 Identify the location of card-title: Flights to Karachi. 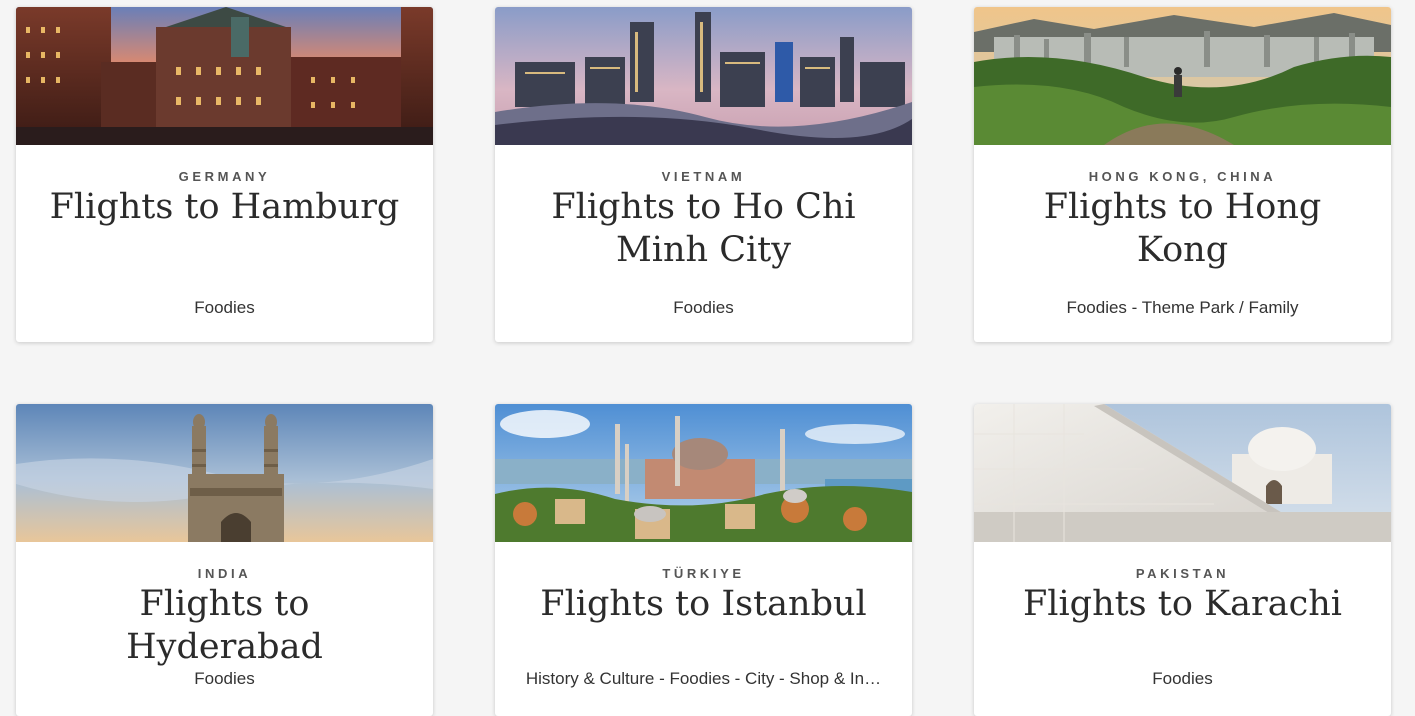
(1182, 604).